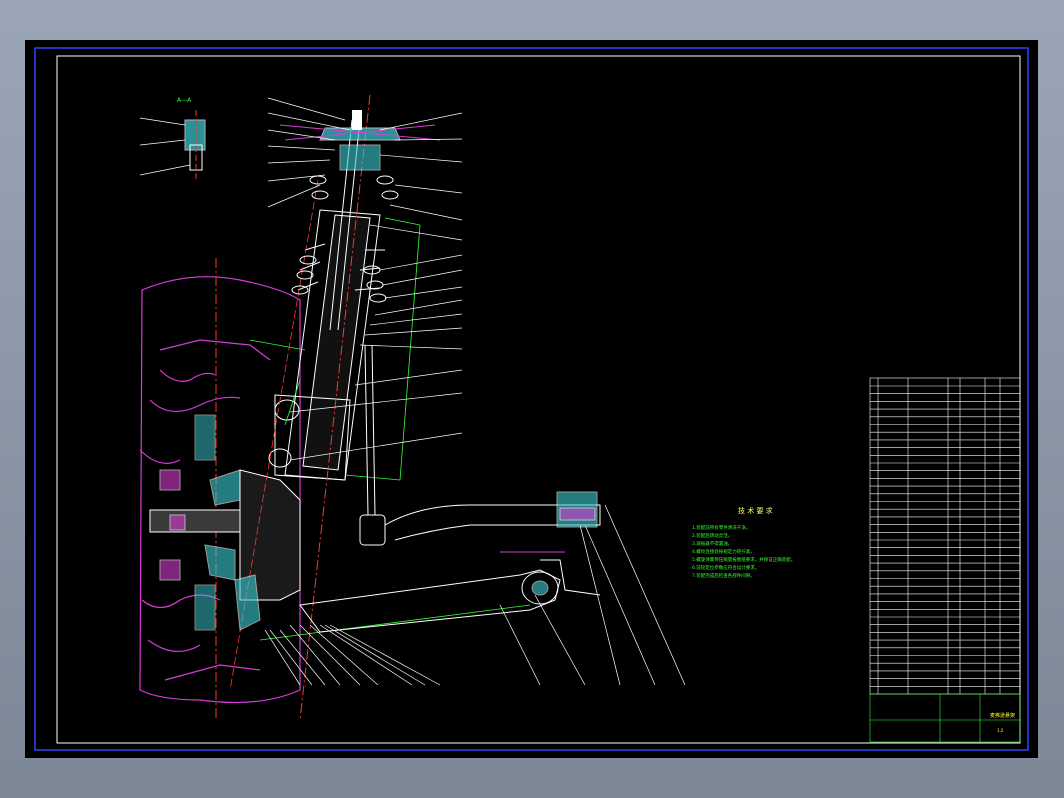  What do you see at coordinates (1000, 730) in the screenshot?
I see `title-block-scale: 1:2` at bounding box center [1000, 730].